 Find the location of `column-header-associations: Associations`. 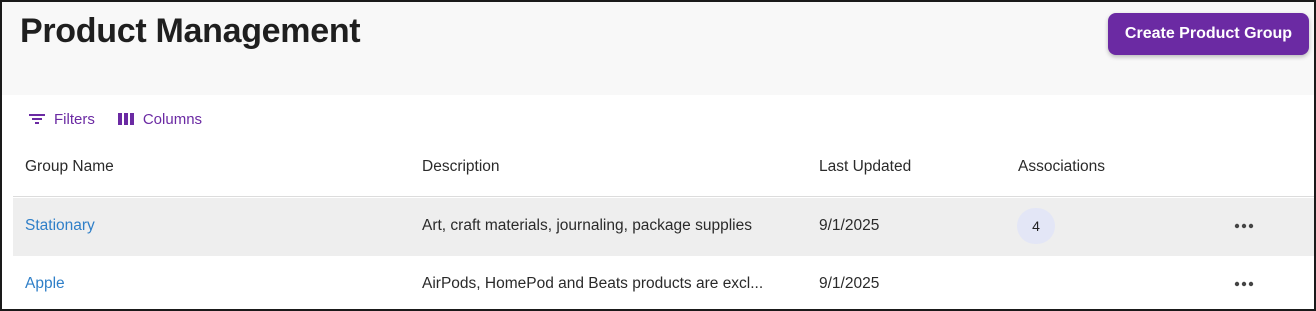

column-header-associations: Associations is located at coordinates (1061, 167).